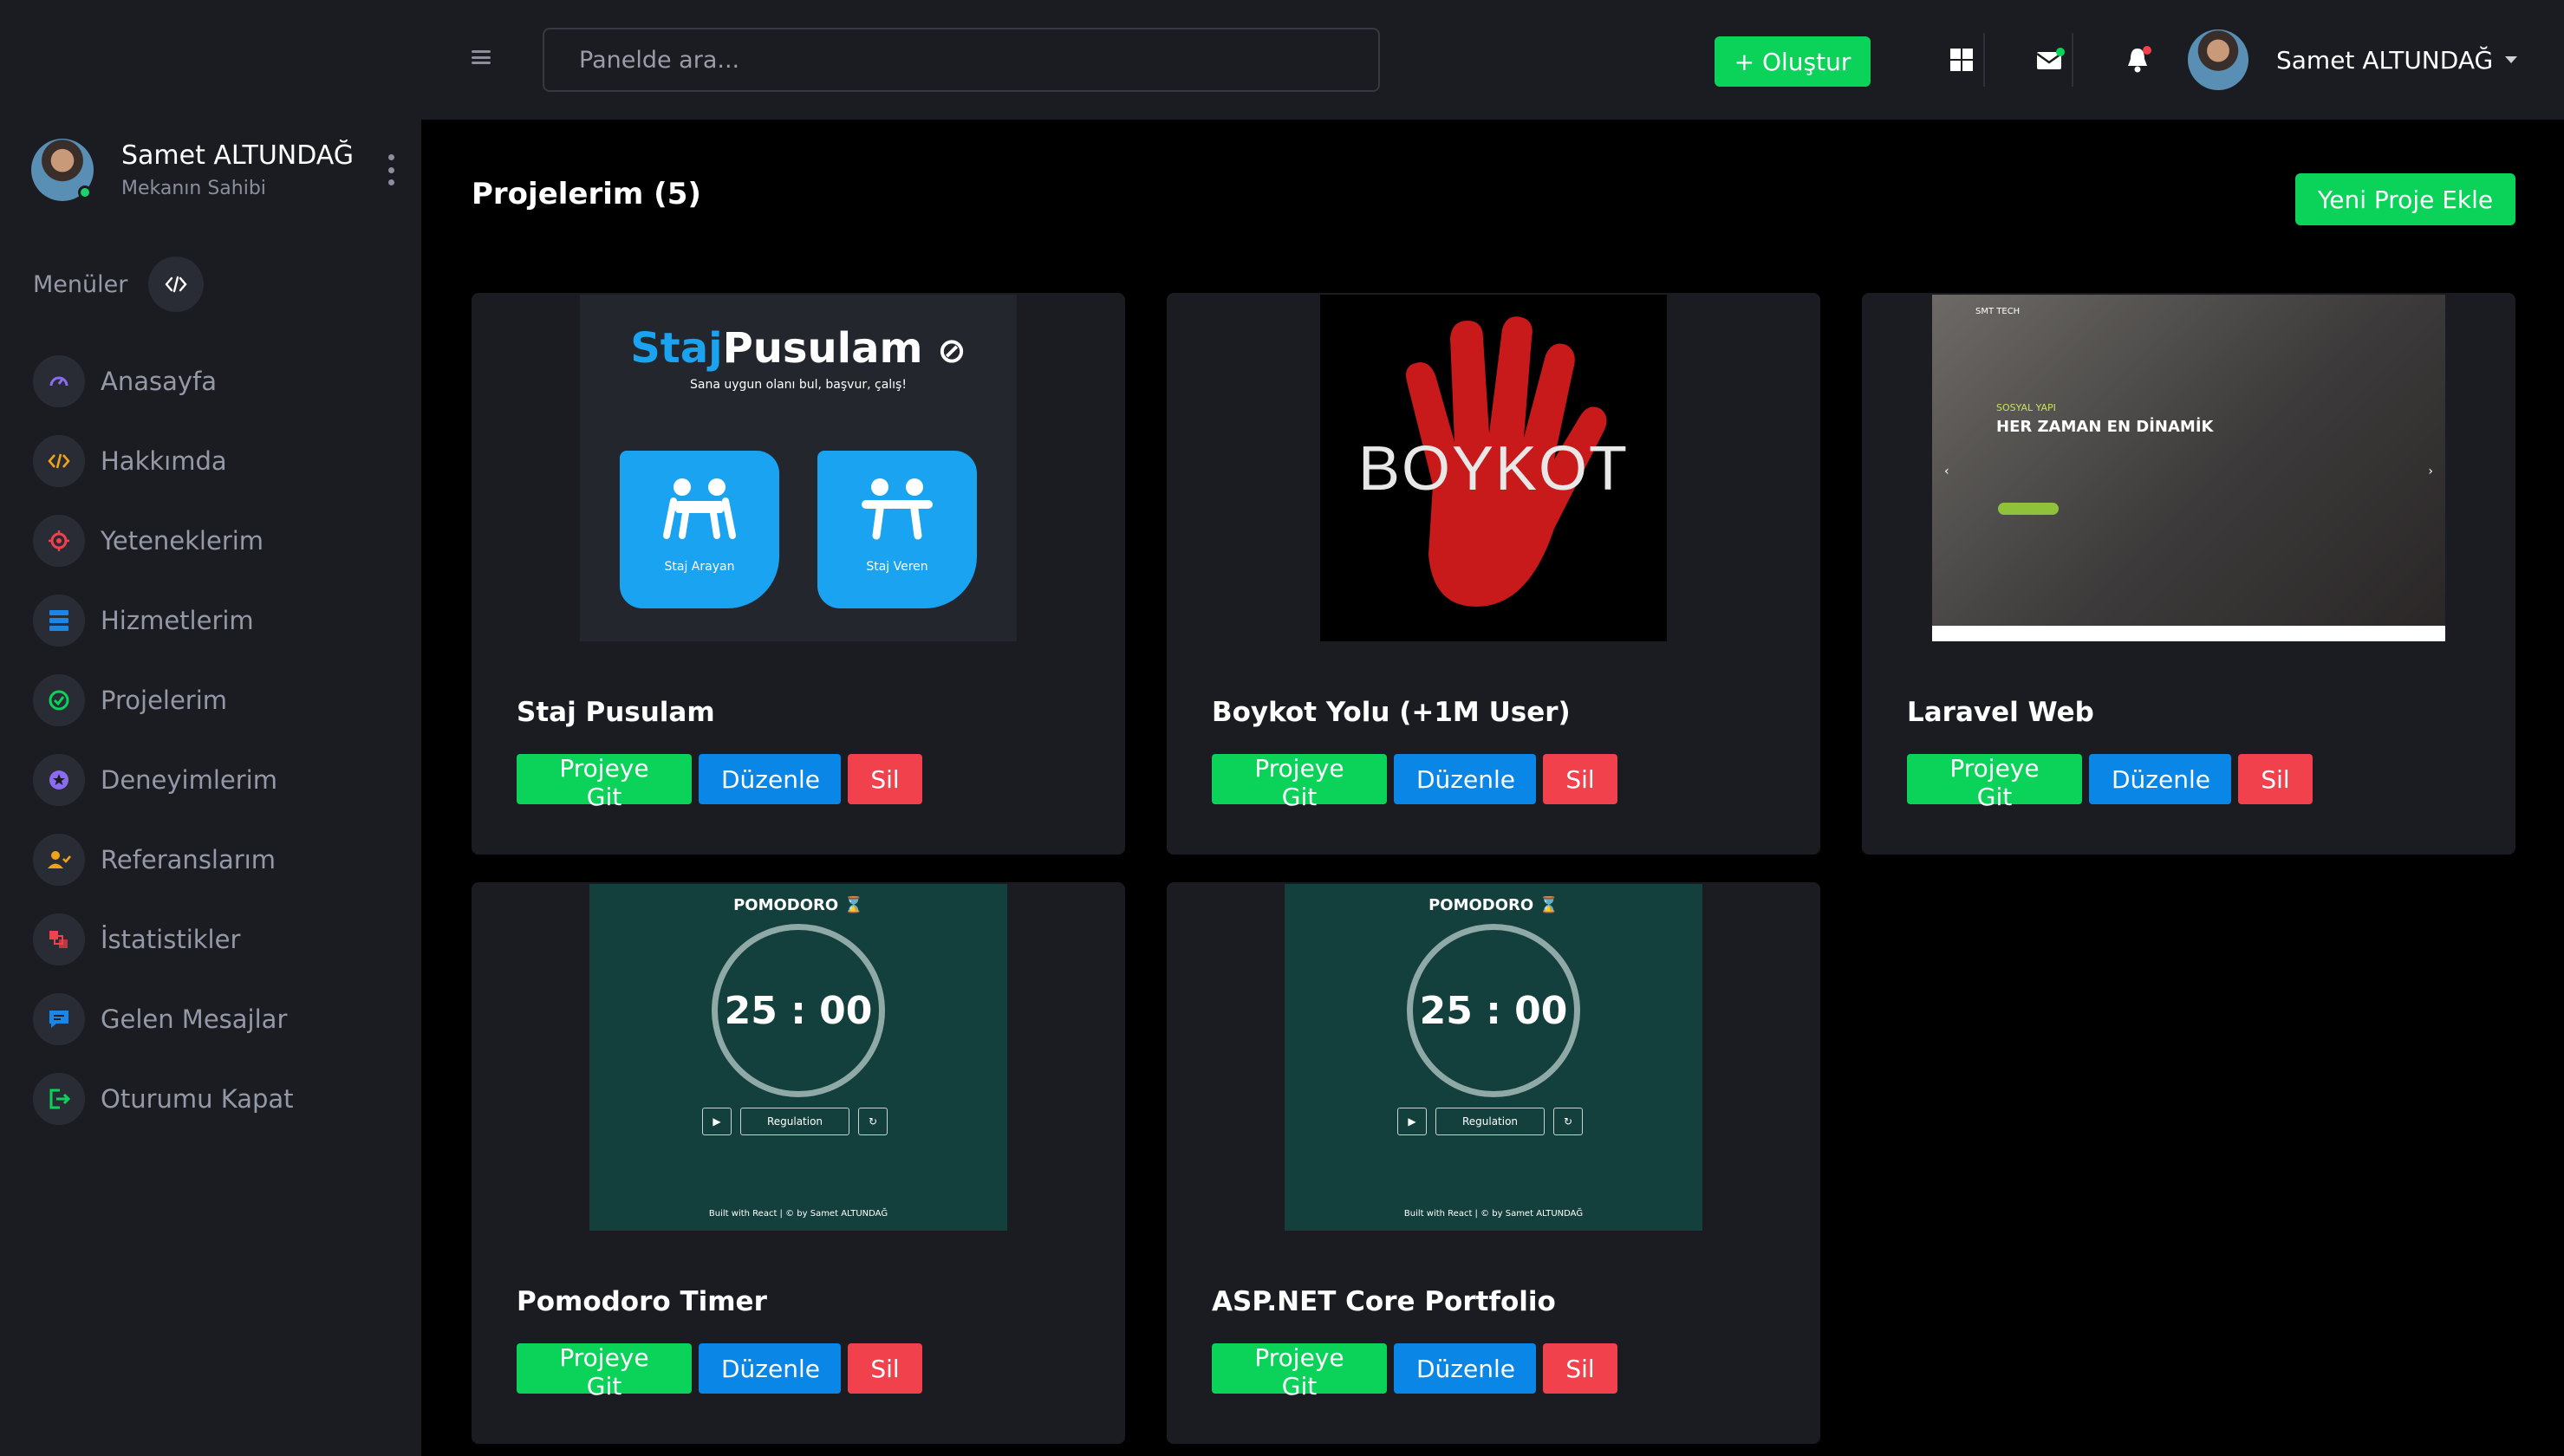 The image size is (2564, 1456). I want to click on project-title: Laravel Web, so click(2000, 712).